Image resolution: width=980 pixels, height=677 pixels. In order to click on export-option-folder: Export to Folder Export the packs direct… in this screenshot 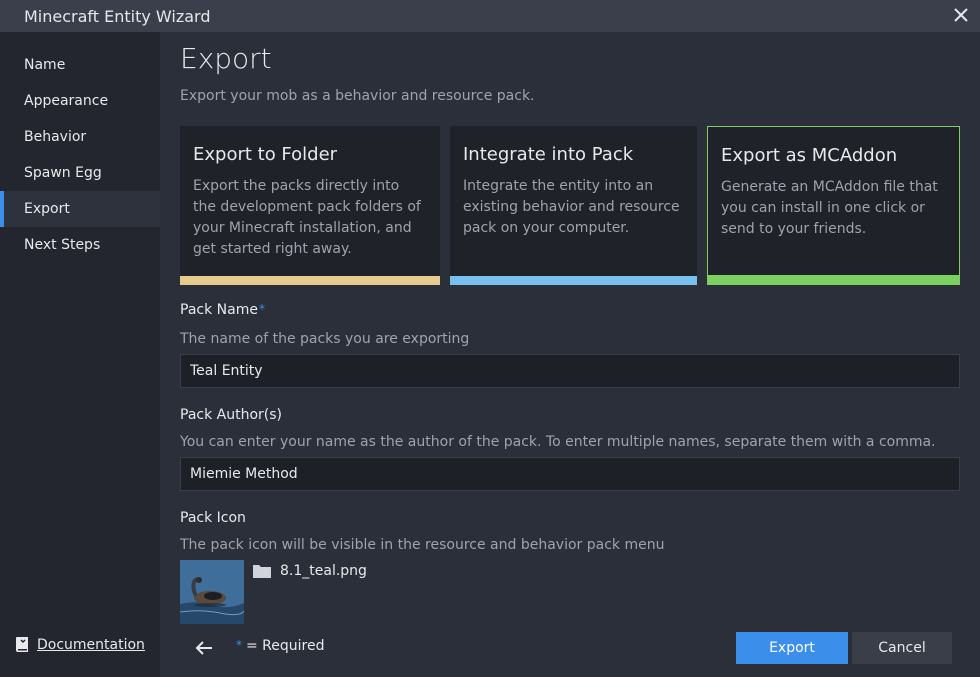, I will do `click(310, 205)`.